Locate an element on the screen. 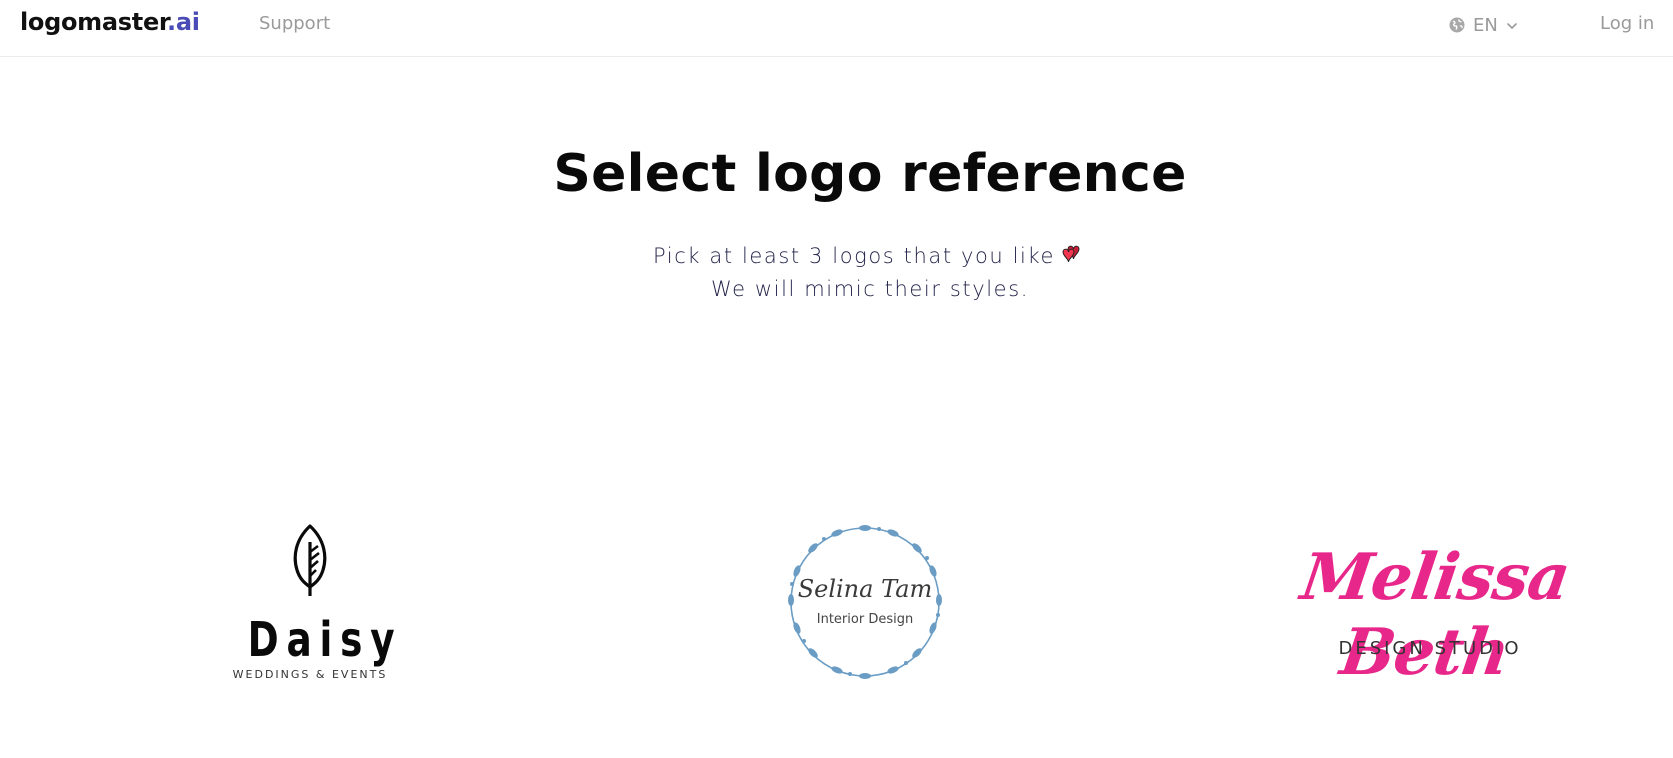 This screenshot has height=758, width=1673. melissa-logo-name: Melissa Beth is located at coordinates (1435, 615).